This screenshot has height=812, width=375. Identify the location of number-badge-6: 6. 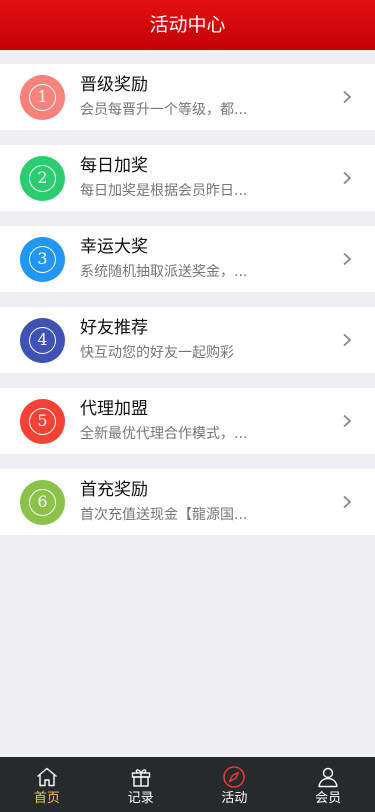
(42, 502).